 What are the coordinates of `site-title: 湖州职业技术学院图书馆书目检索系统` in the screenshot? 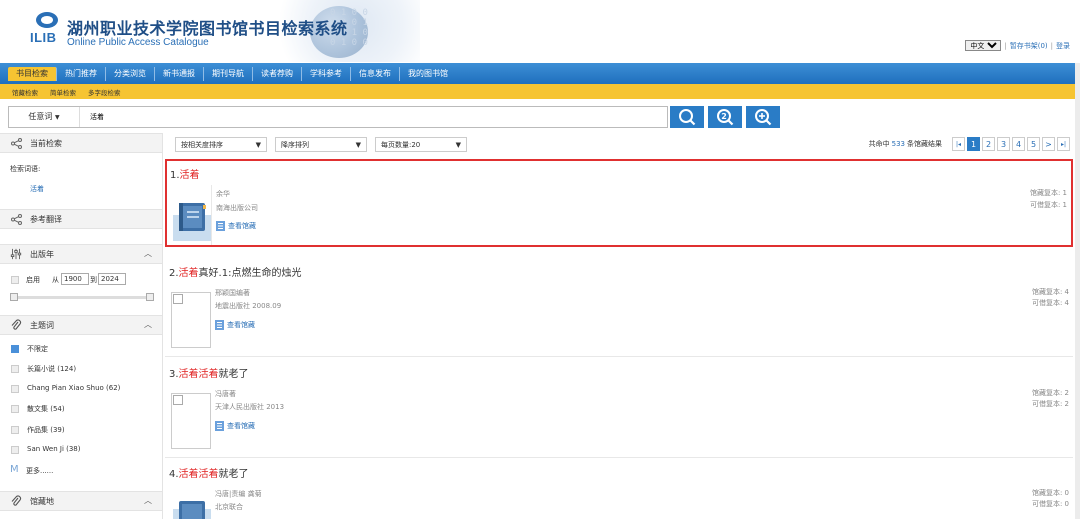 It's located at (207, 28).